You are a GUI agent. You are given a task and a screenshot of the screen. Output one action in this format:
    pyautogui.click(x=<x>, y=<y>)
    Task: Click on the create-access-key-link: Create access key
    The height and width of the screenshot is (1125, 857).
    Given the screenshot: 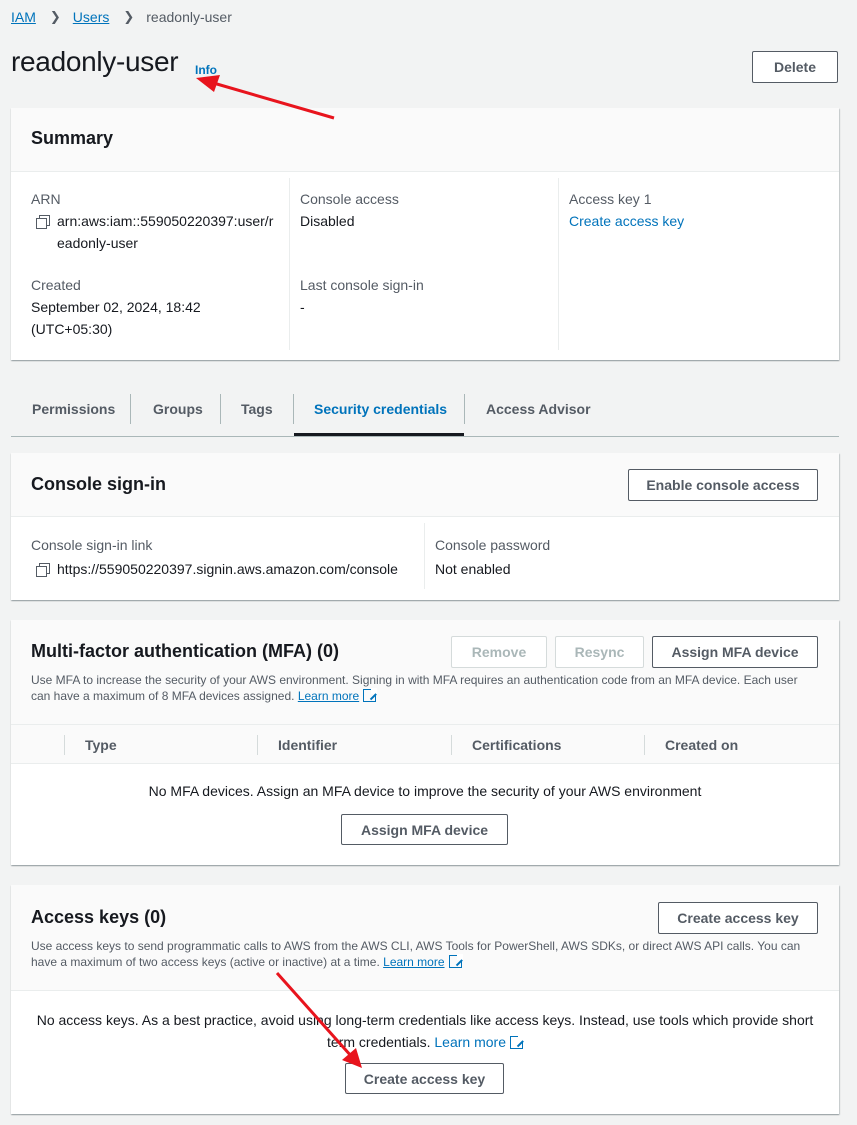 What is the action you would take?
    pyautogui.click(x=626, y=221)
    